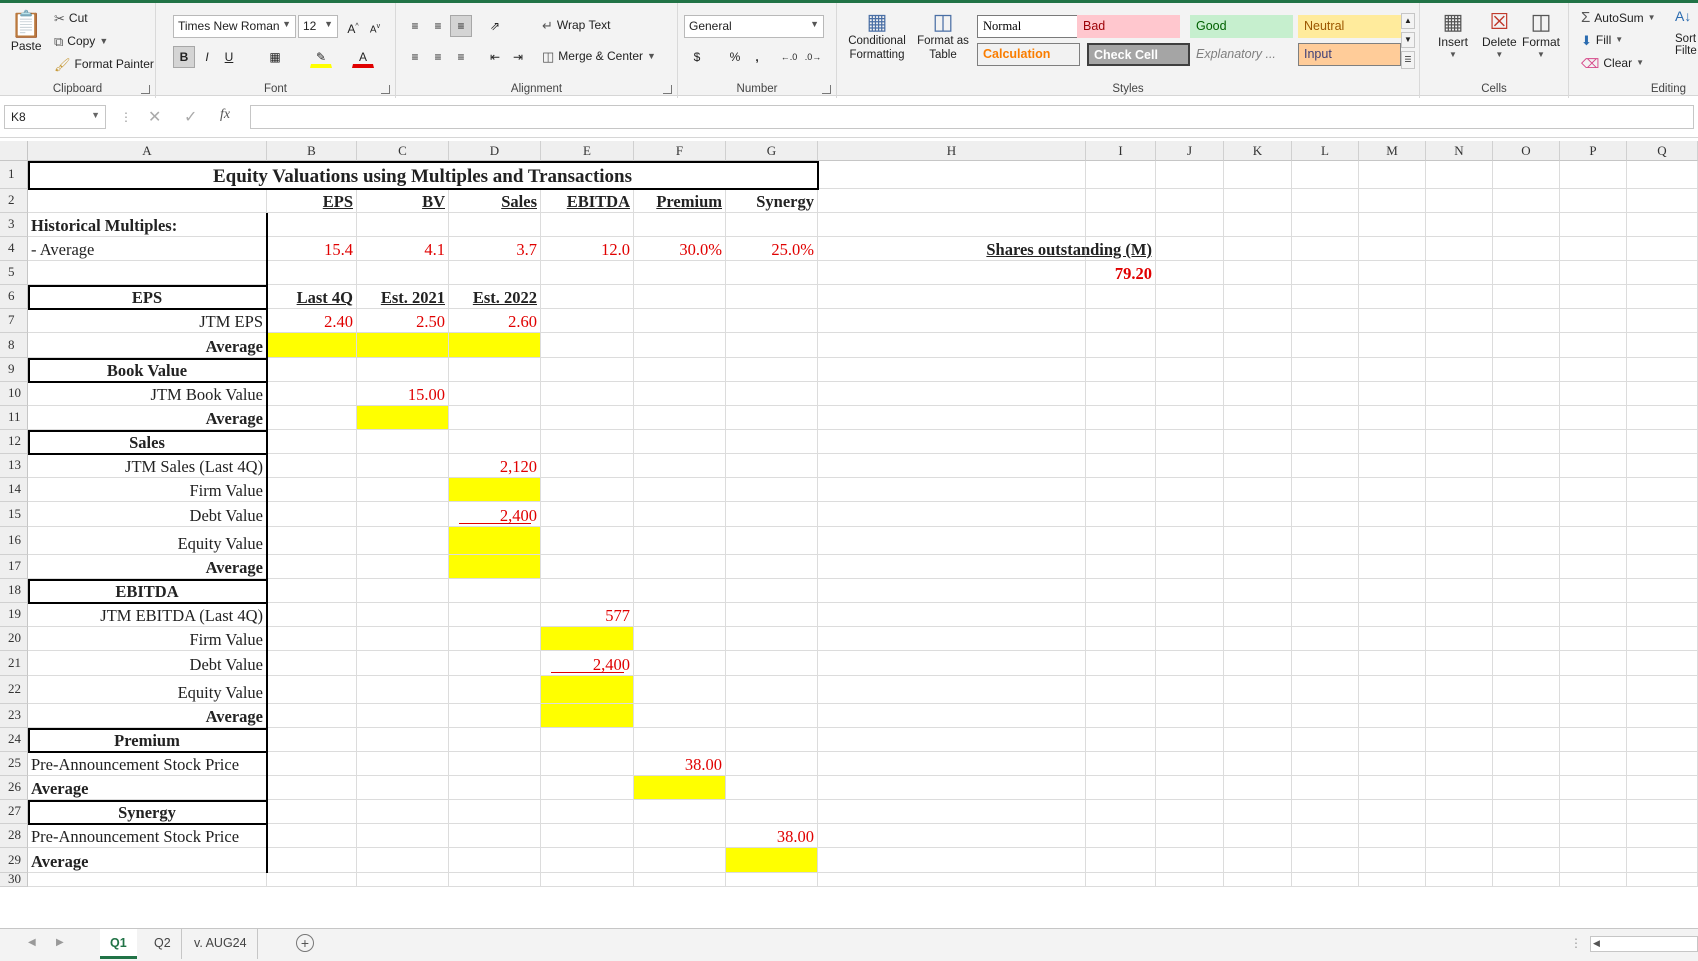 The image size is (1698, 961). What do you see at coordinates (772, 394) in the screenshot?
I see `cell-g10` at bounding box center [772, 394].